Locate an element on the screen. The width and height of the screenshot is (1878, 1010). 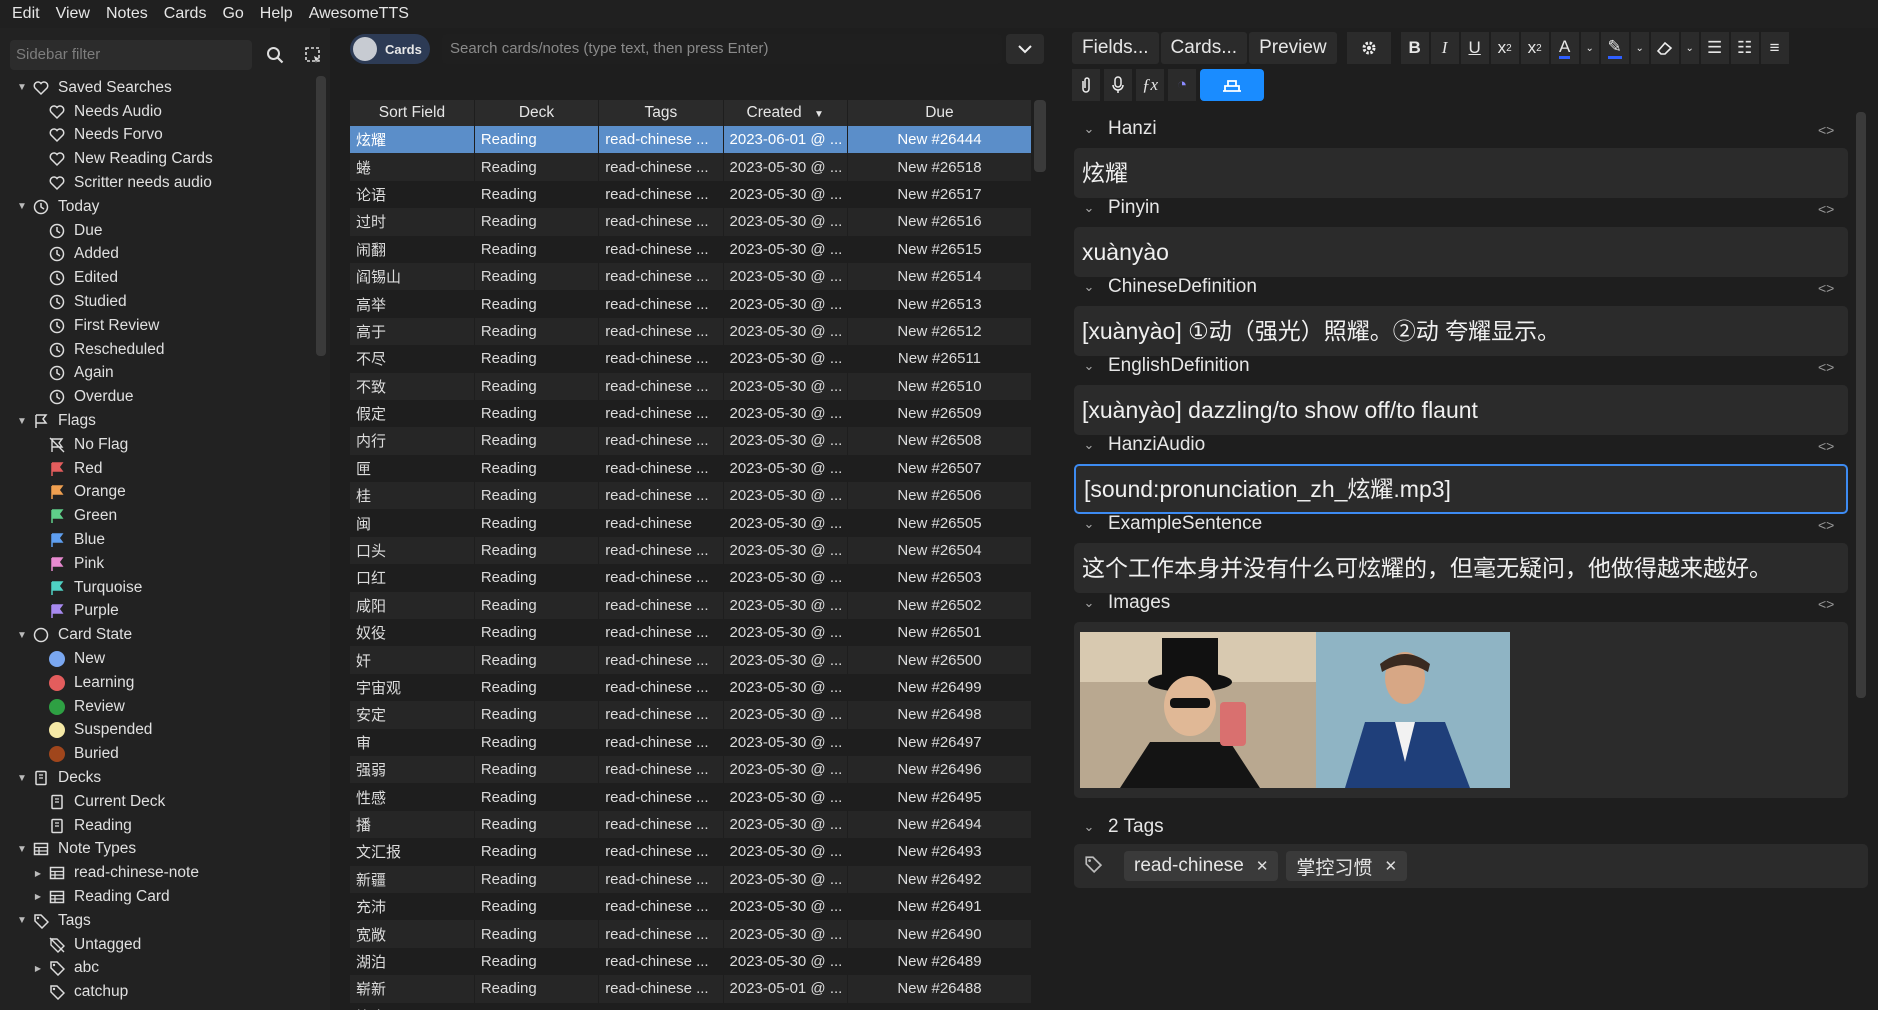
sidebar-item-reading: Reading is located at coordinates (159, 826).